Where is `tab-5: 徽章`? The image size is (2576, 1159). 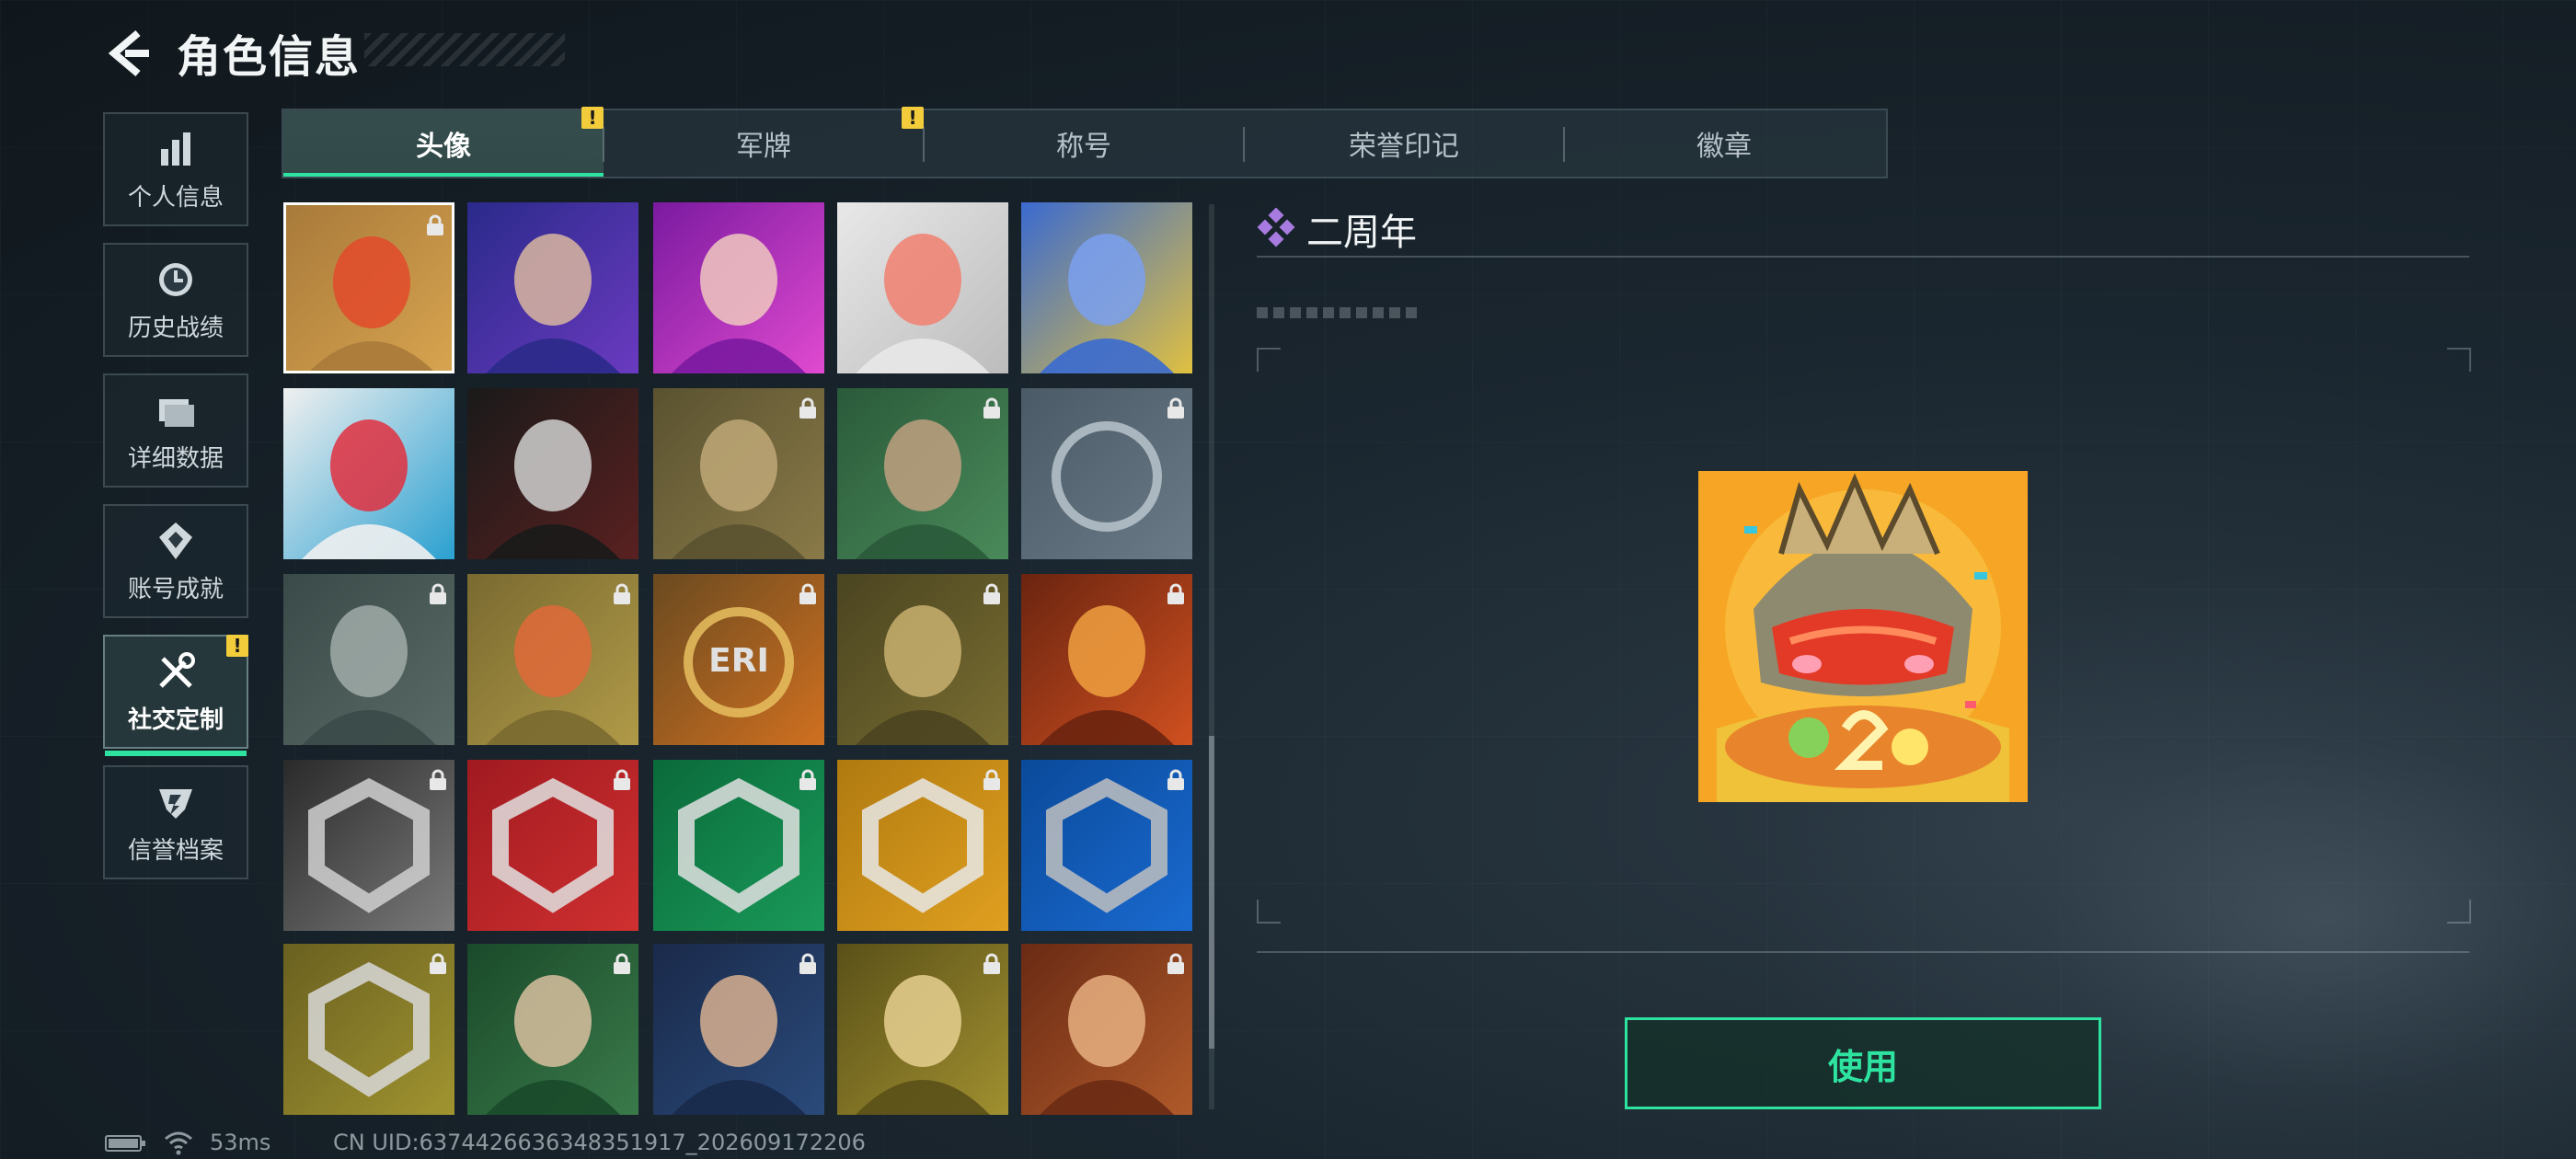
tab-5: 徽章 is located at coordinates (1724, 143).